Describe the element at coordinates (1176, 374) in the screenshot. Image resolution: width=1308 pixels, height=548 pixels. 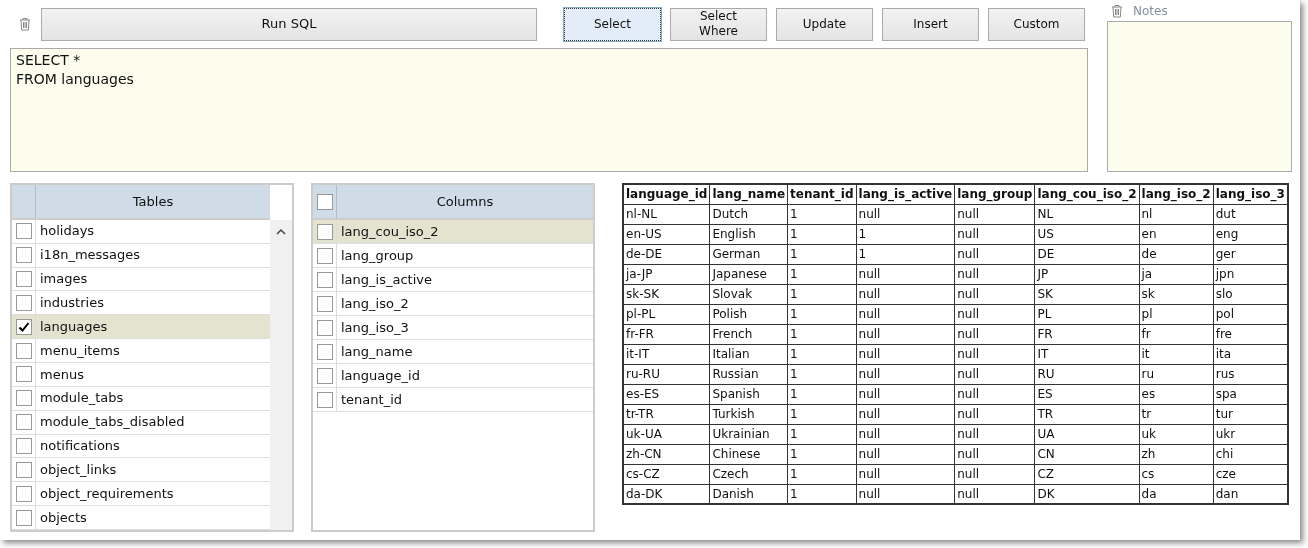
I see `table-cell: ru` at that location.